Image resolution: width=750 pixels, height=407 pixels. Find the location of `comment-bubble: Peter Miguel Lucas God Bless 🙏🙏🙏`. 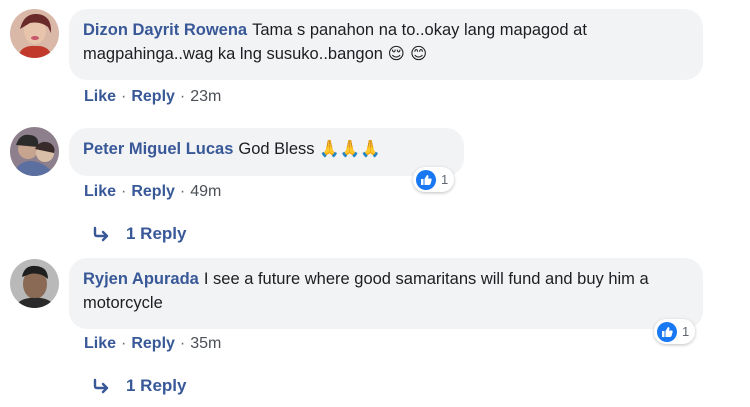

comment-bubble: Peter Miguel Lucas God Bless 🙏🙏🙏 is located at coordinates (266, 152).